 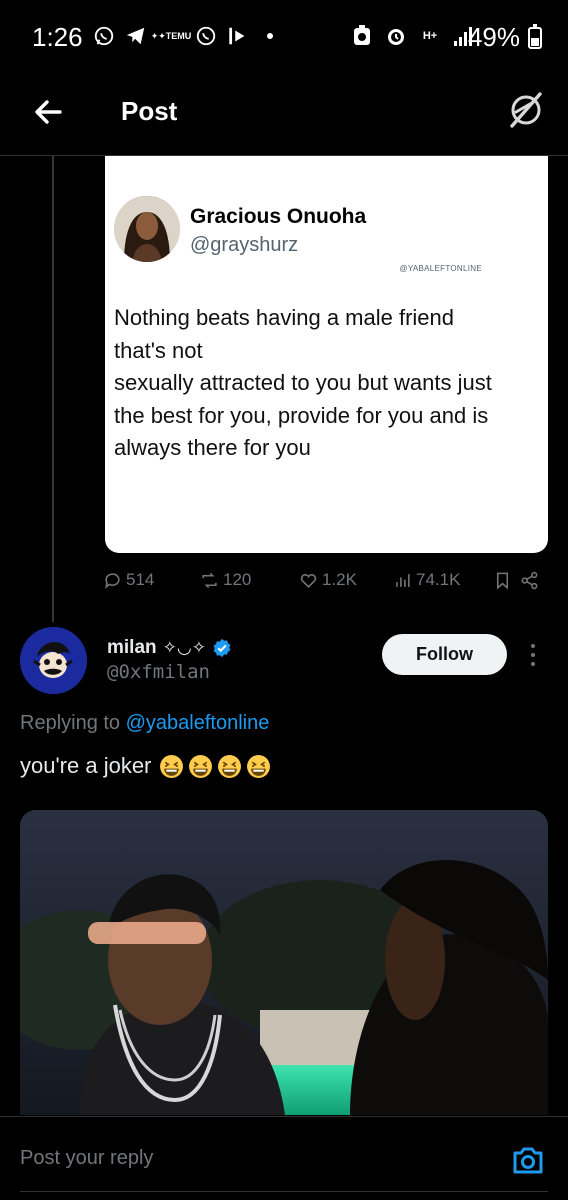 I want to click on more-options-icon, so click(x=533, y=655).